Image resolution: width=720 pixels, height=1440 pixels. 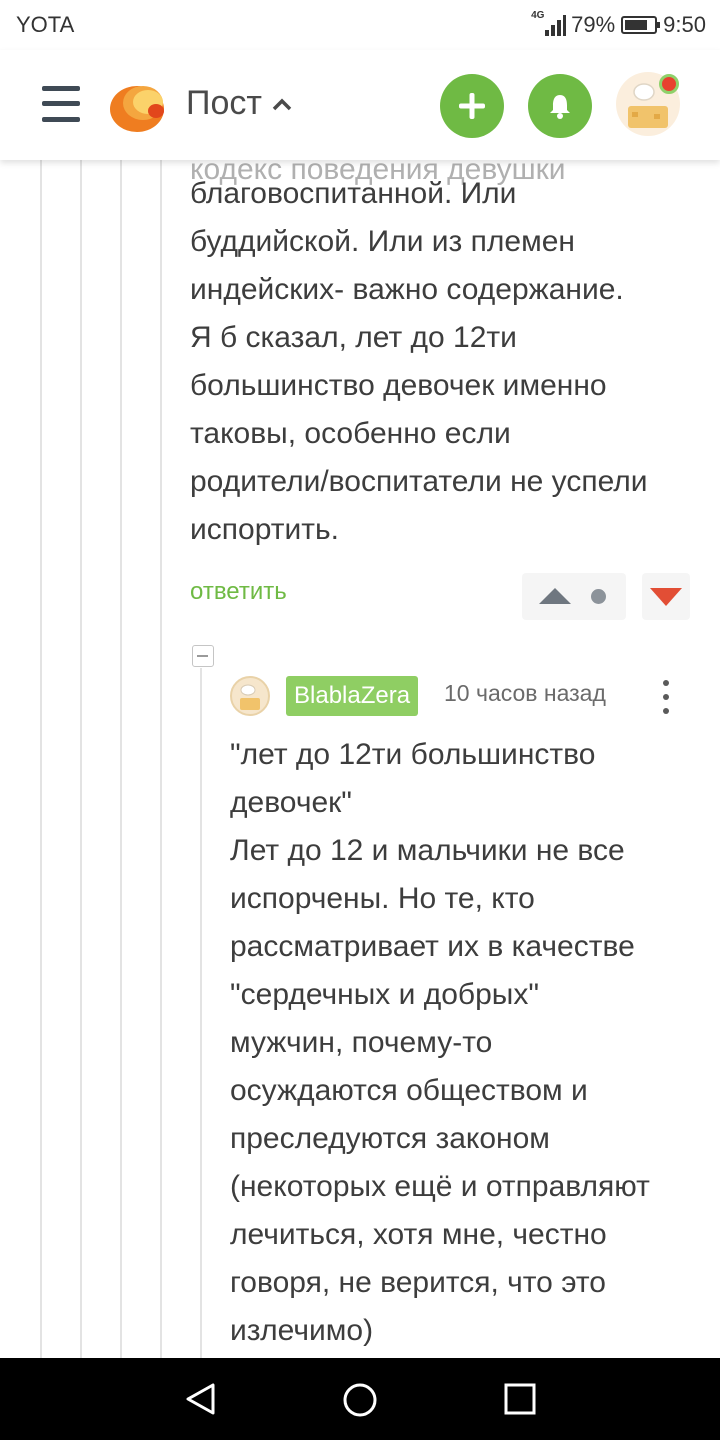 I want to click on plus-icon, so click(x=472, y=106).